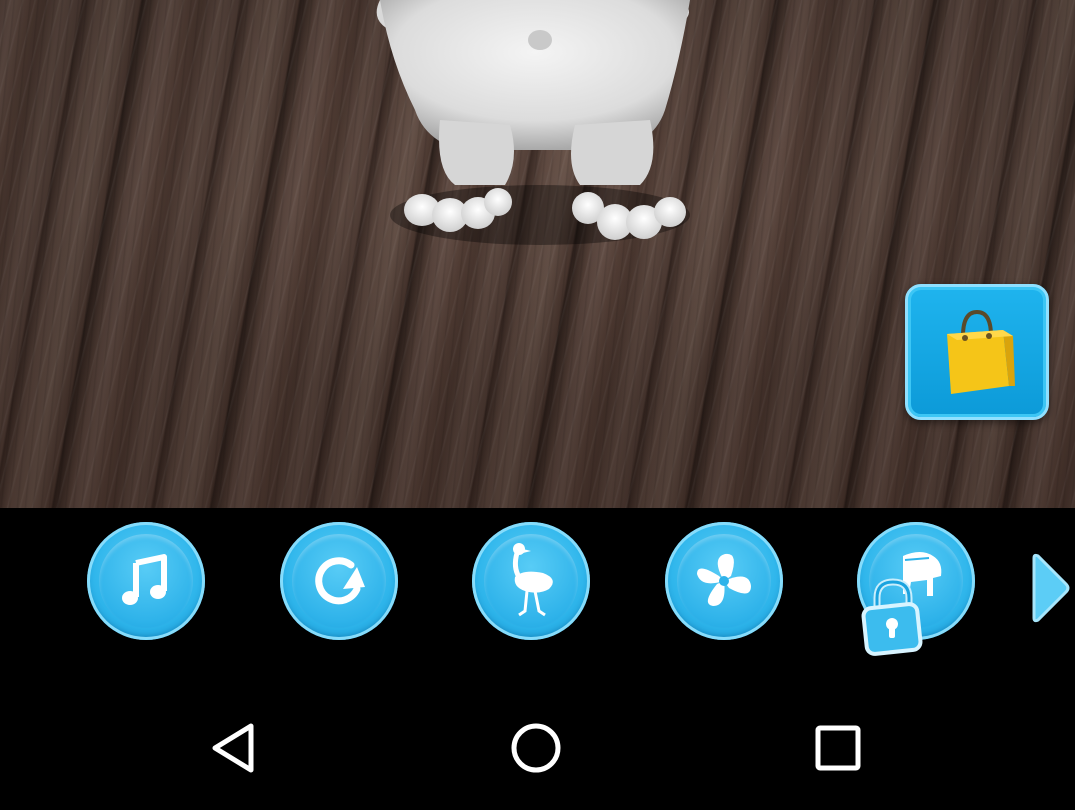 The height and width of the screenshot is (810, 1075). Describe the element at coordinates (1050, 588) in the screenshot. I see `chevron-right-icon` at that location.